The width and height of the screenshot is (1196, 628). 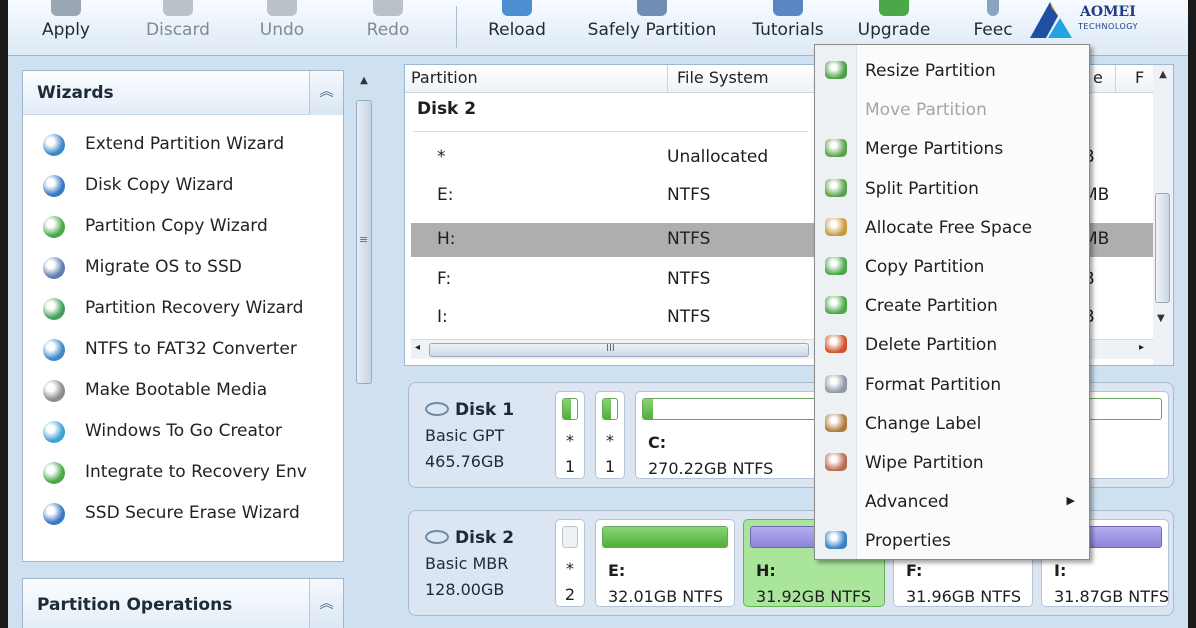 What do you see at coordinates (326, 93) in the screenshot?
I see `wizards-collapse-button: ︽` at bounding box center [326, 93].